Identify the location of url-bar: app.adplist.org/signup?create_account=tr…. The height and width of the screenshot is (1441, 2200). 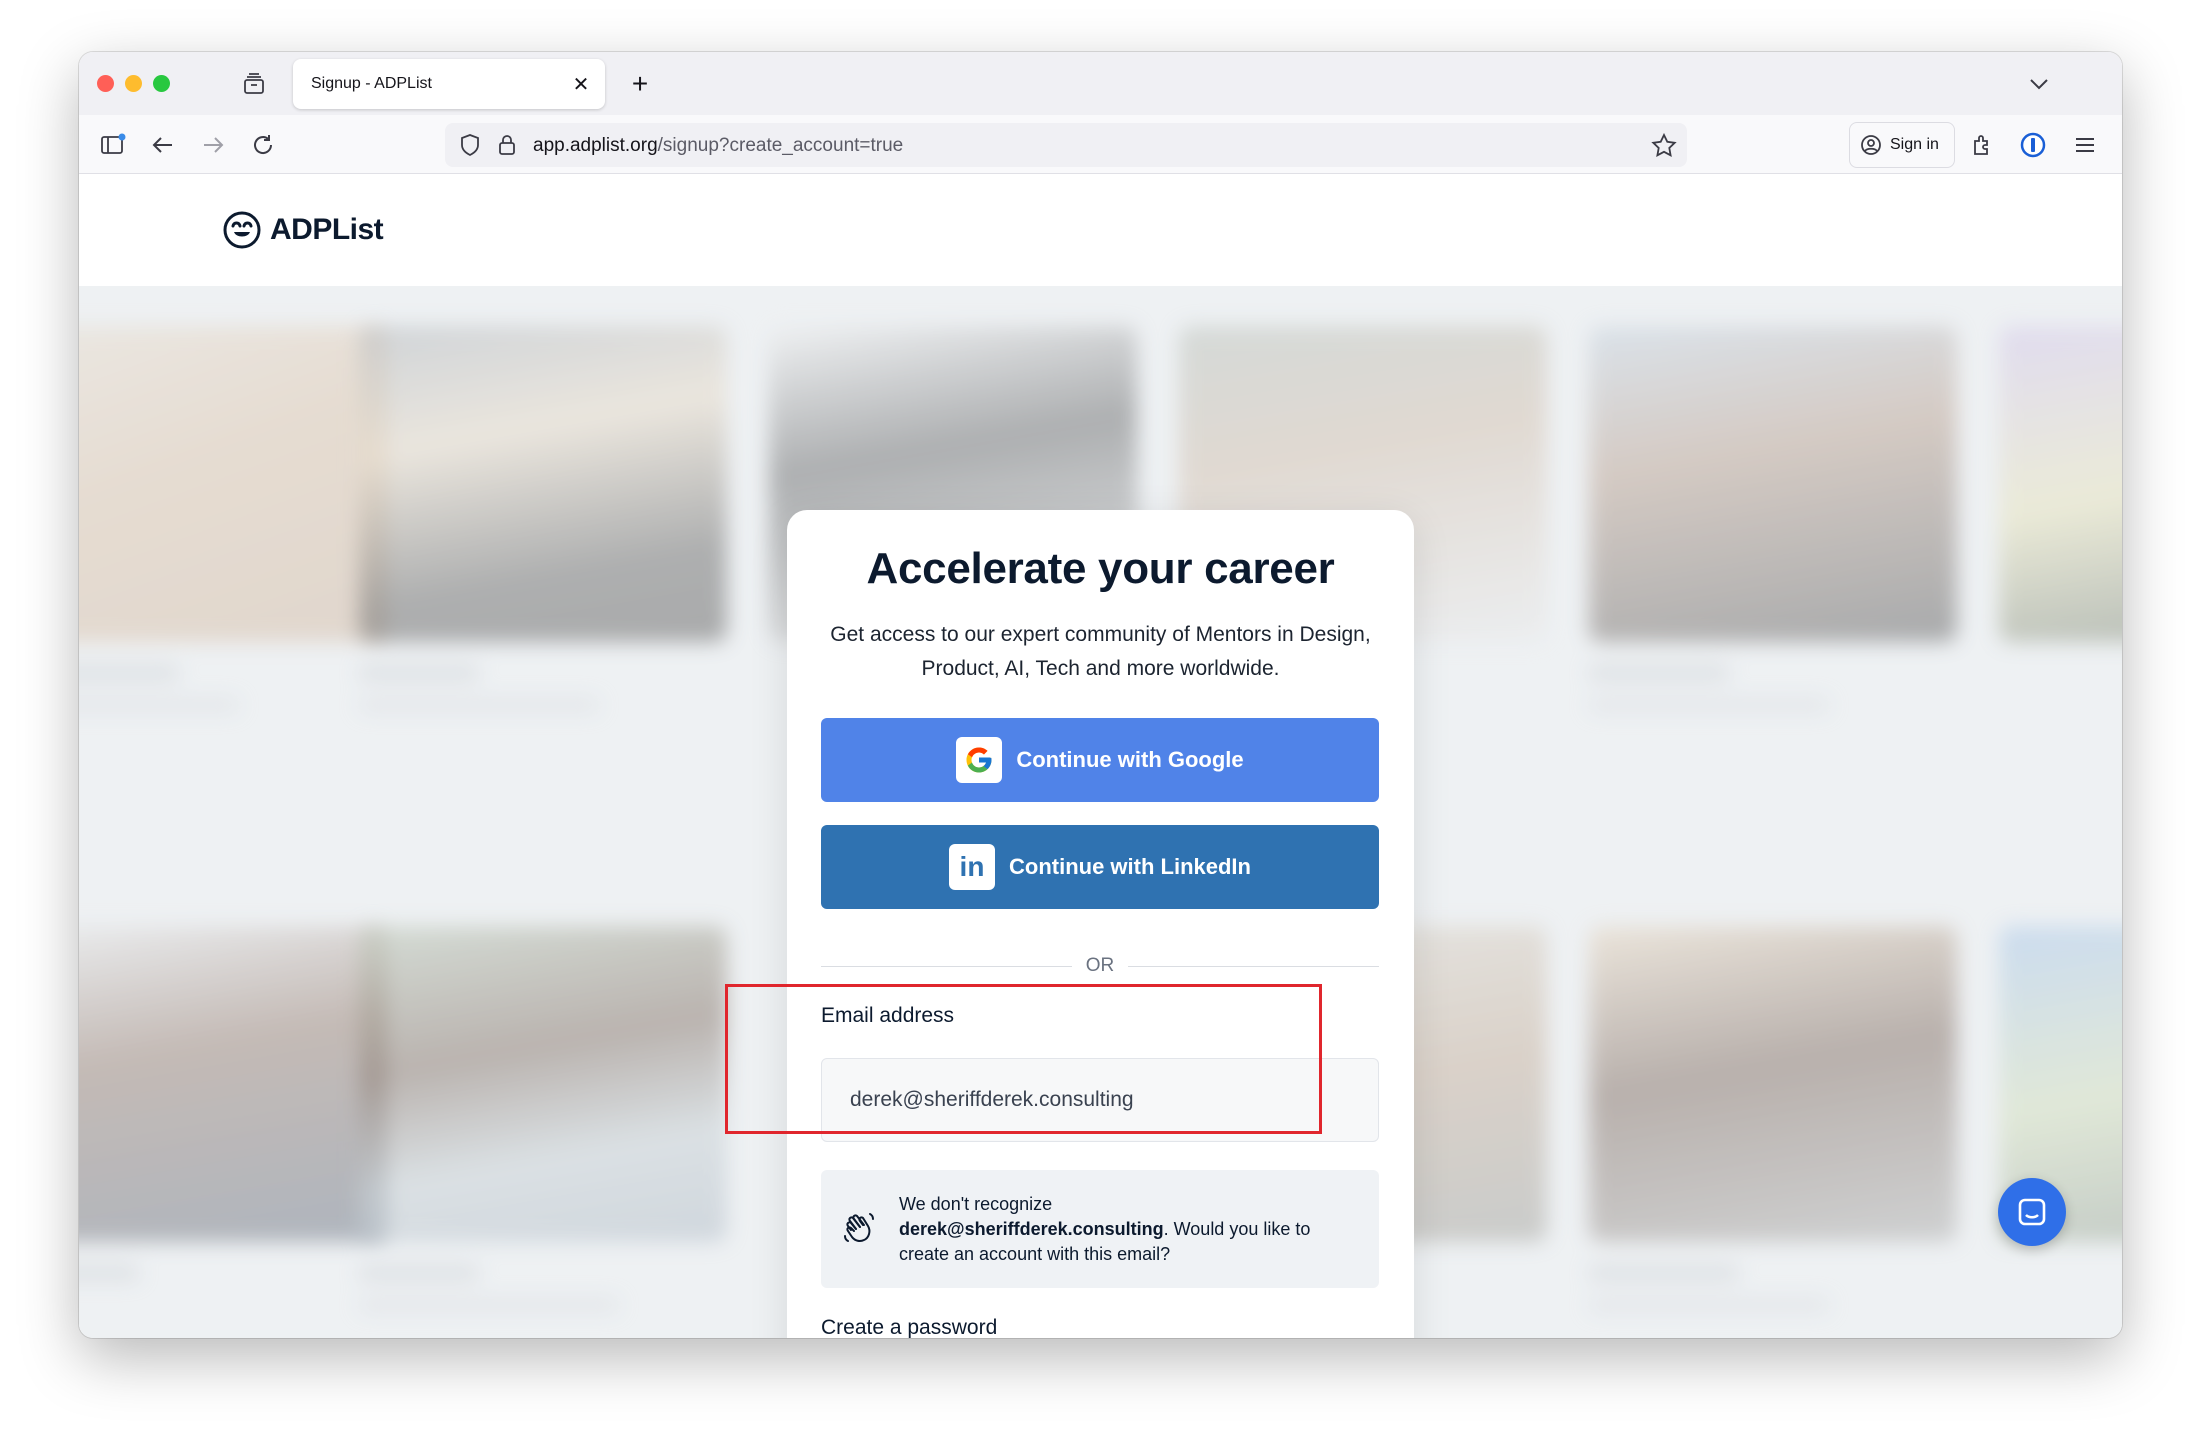
(1066, 145).